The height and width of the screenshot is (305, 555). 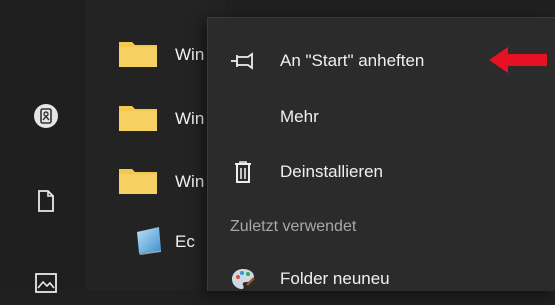 I want to click on uninstall-menu-item: Deinstallieren, so click(x=381, y=172).